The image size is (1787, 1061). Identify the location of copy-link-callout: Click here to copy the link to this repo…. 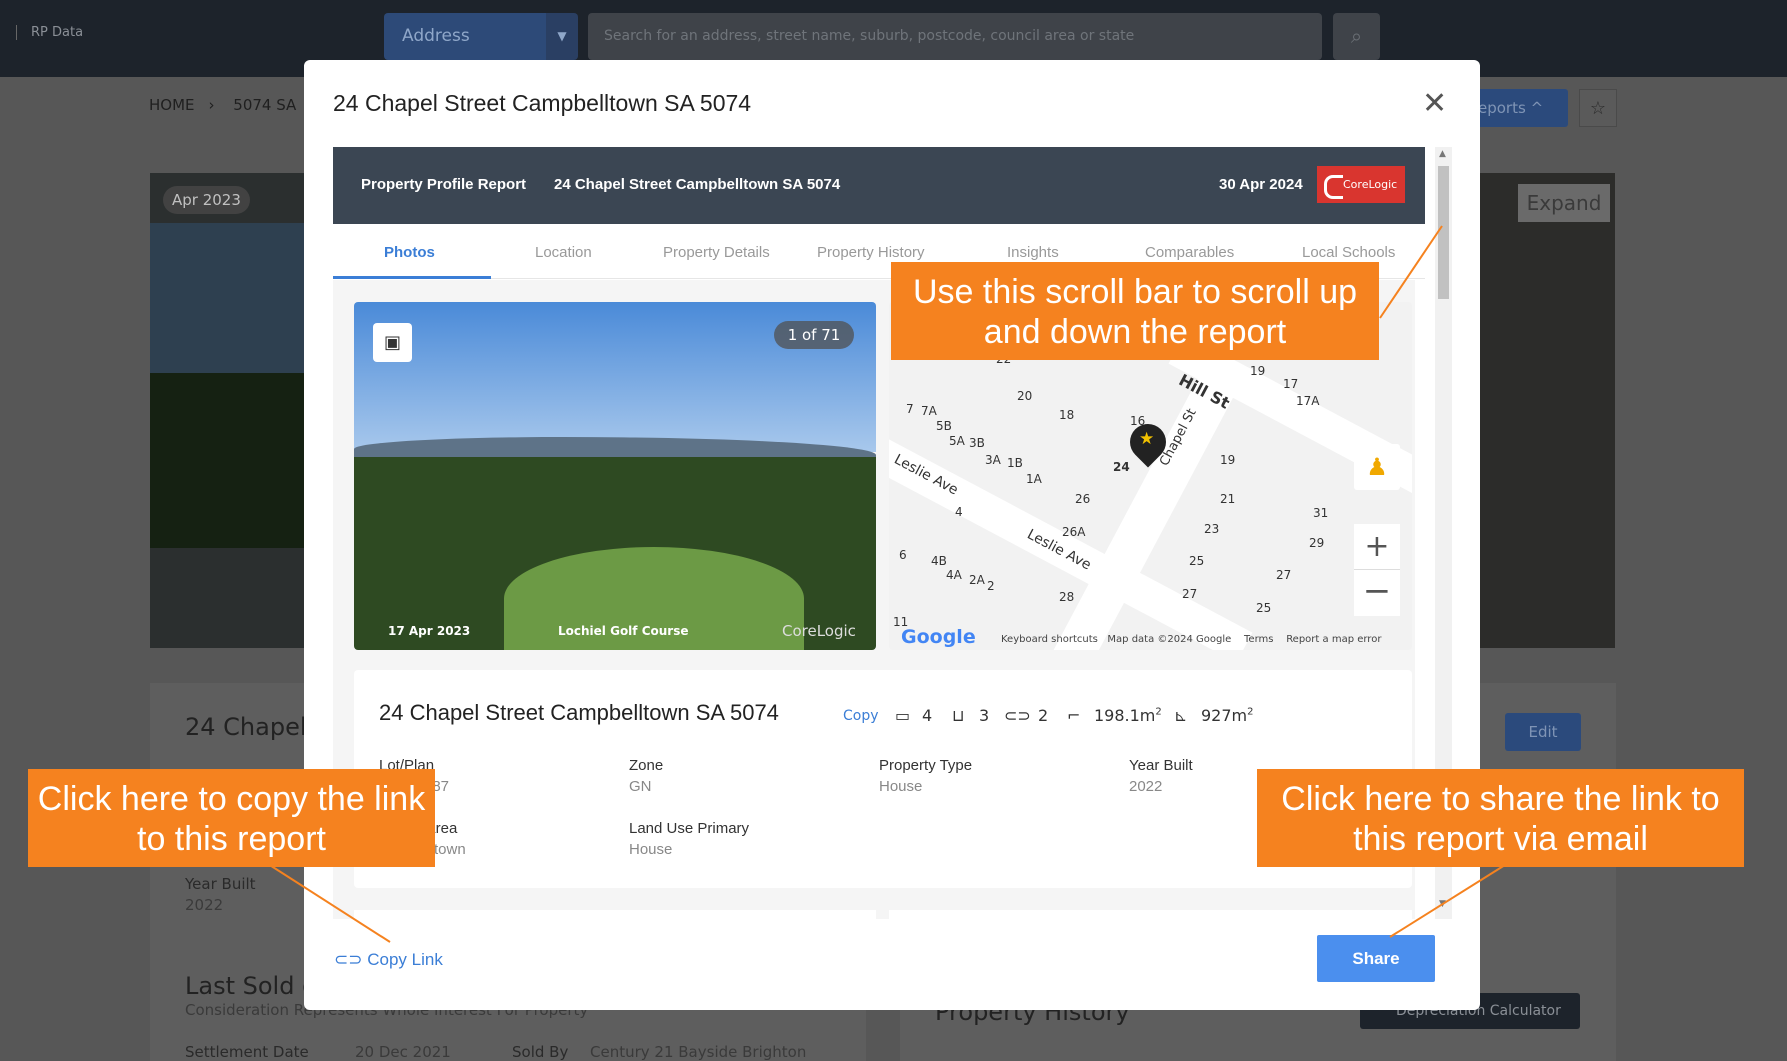
(231, 818).